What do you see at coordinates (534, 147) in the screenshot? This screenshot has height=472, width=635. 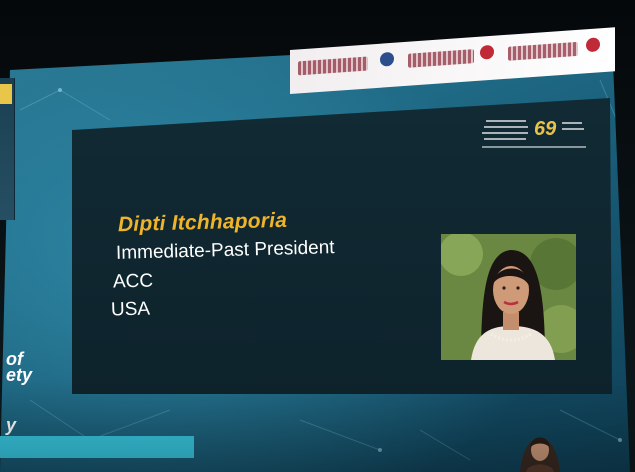 I see `badge-subtitle-line` at bounding box center [534, 147].